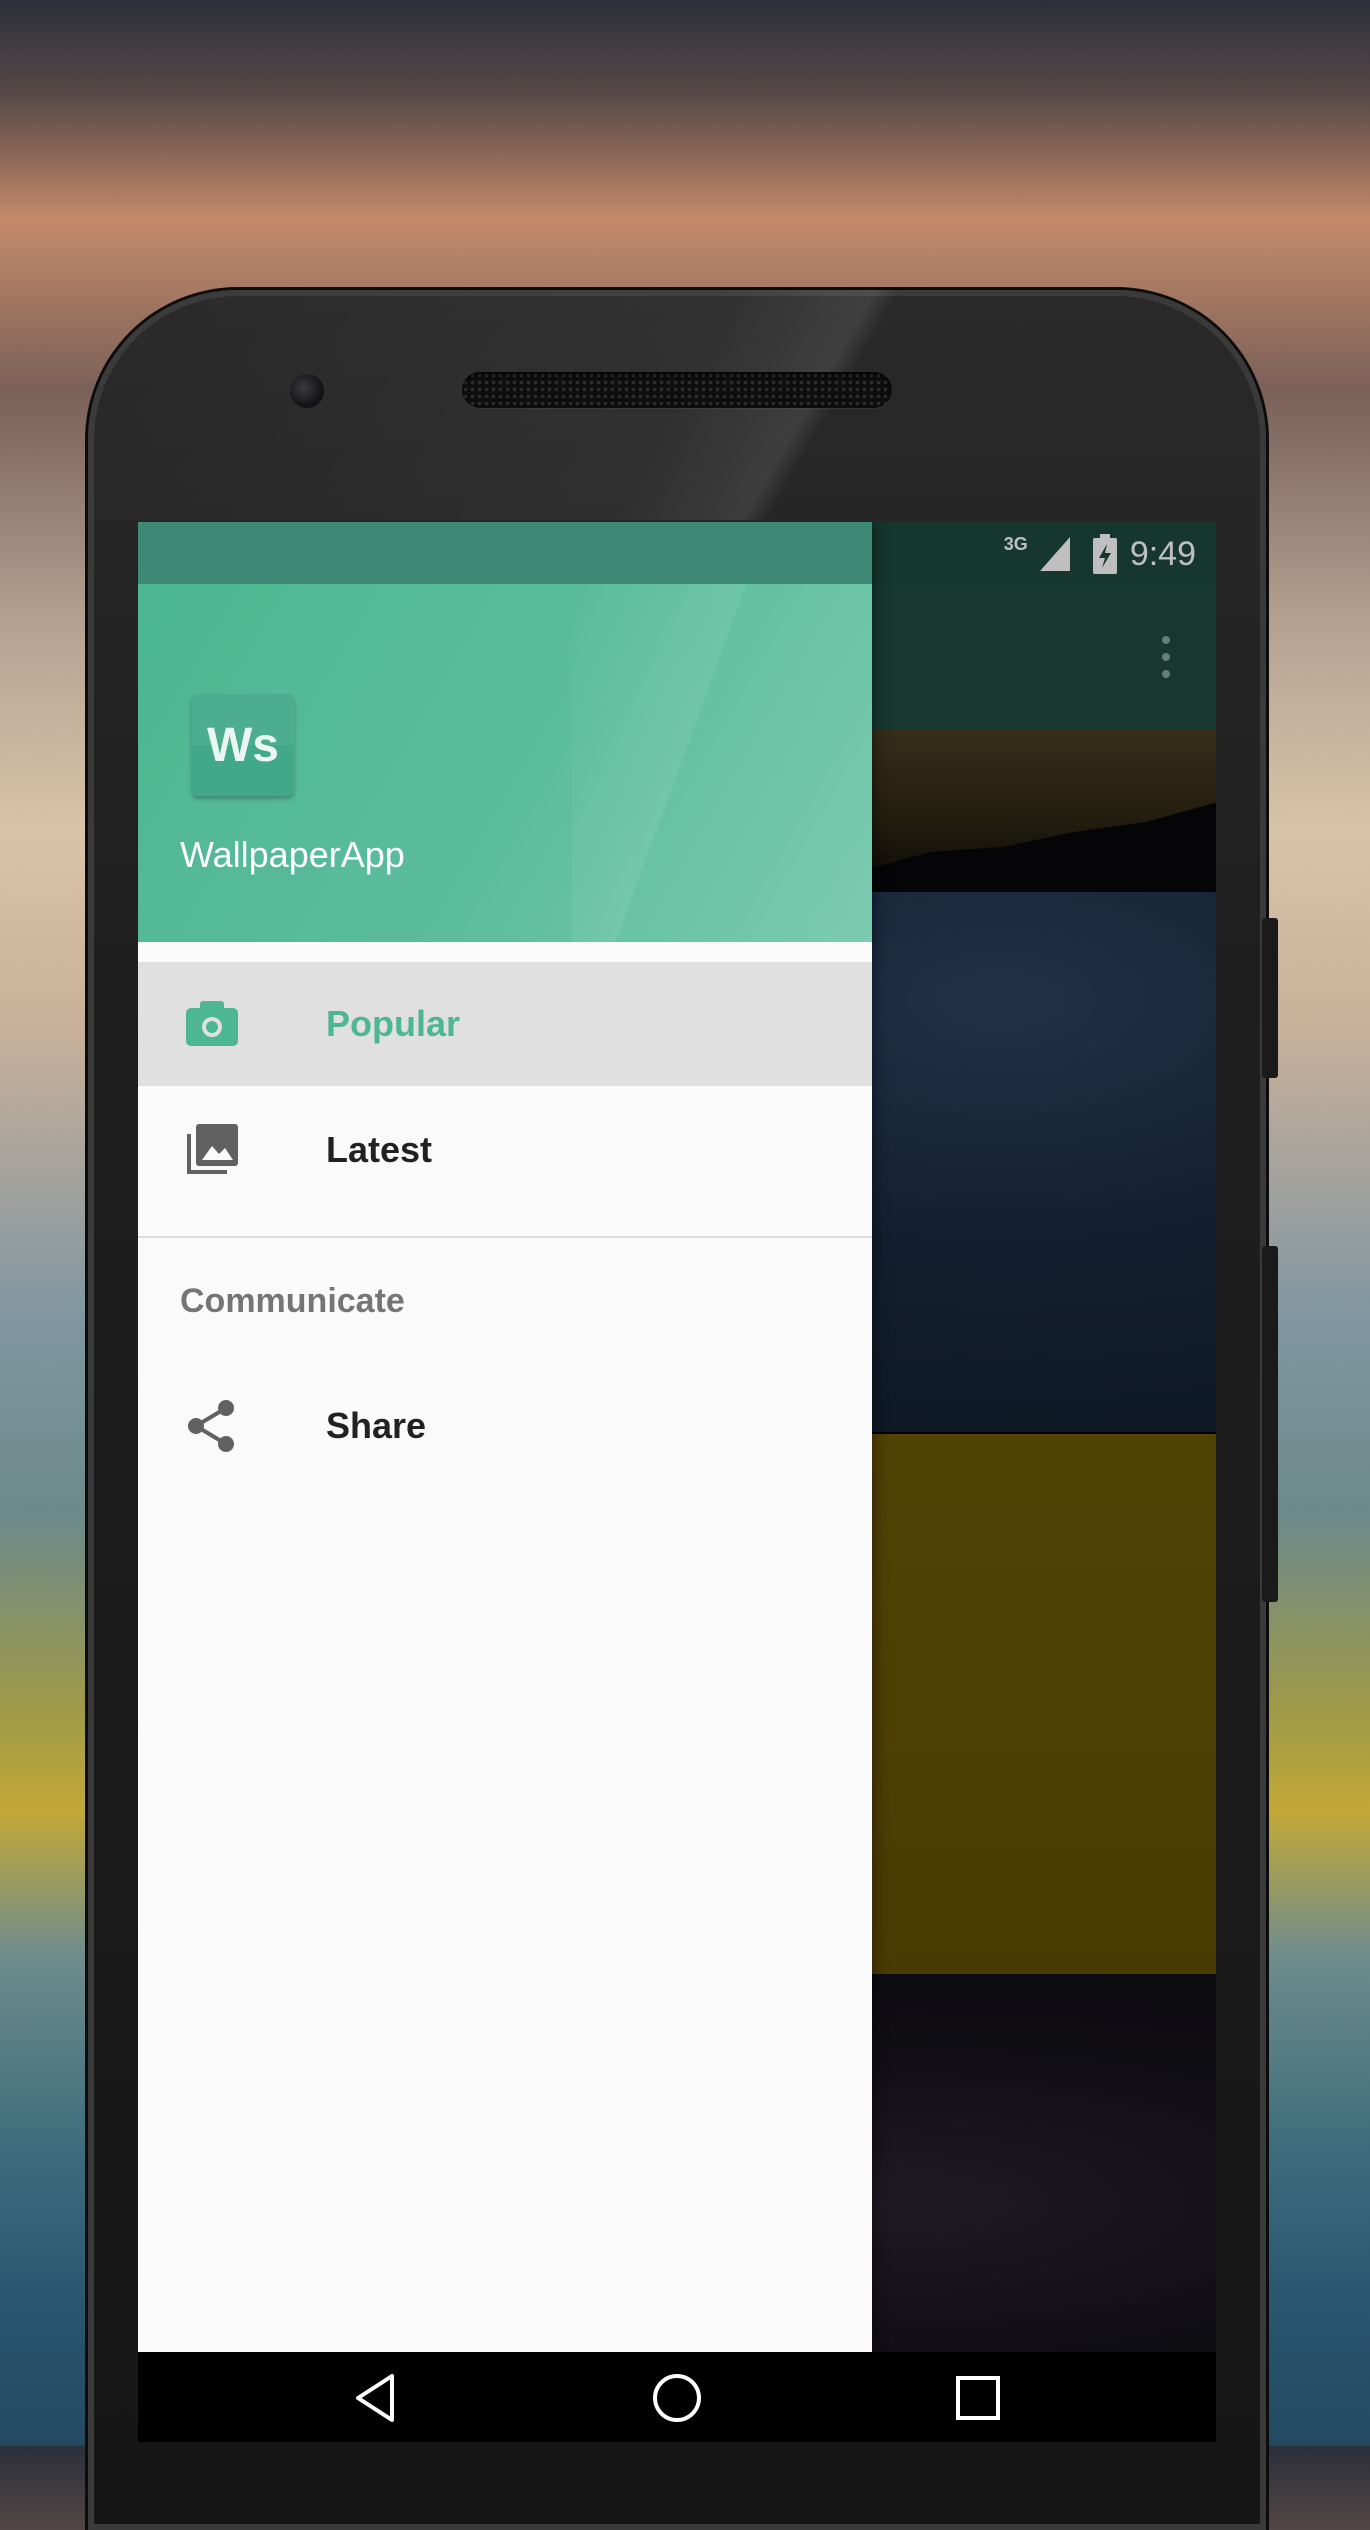 The width and height of the screenshot is (1370, 2530). Describe the element at coordinates (393, 1023) in the screenshot. I see `nav-item-label: Popular` at that location.